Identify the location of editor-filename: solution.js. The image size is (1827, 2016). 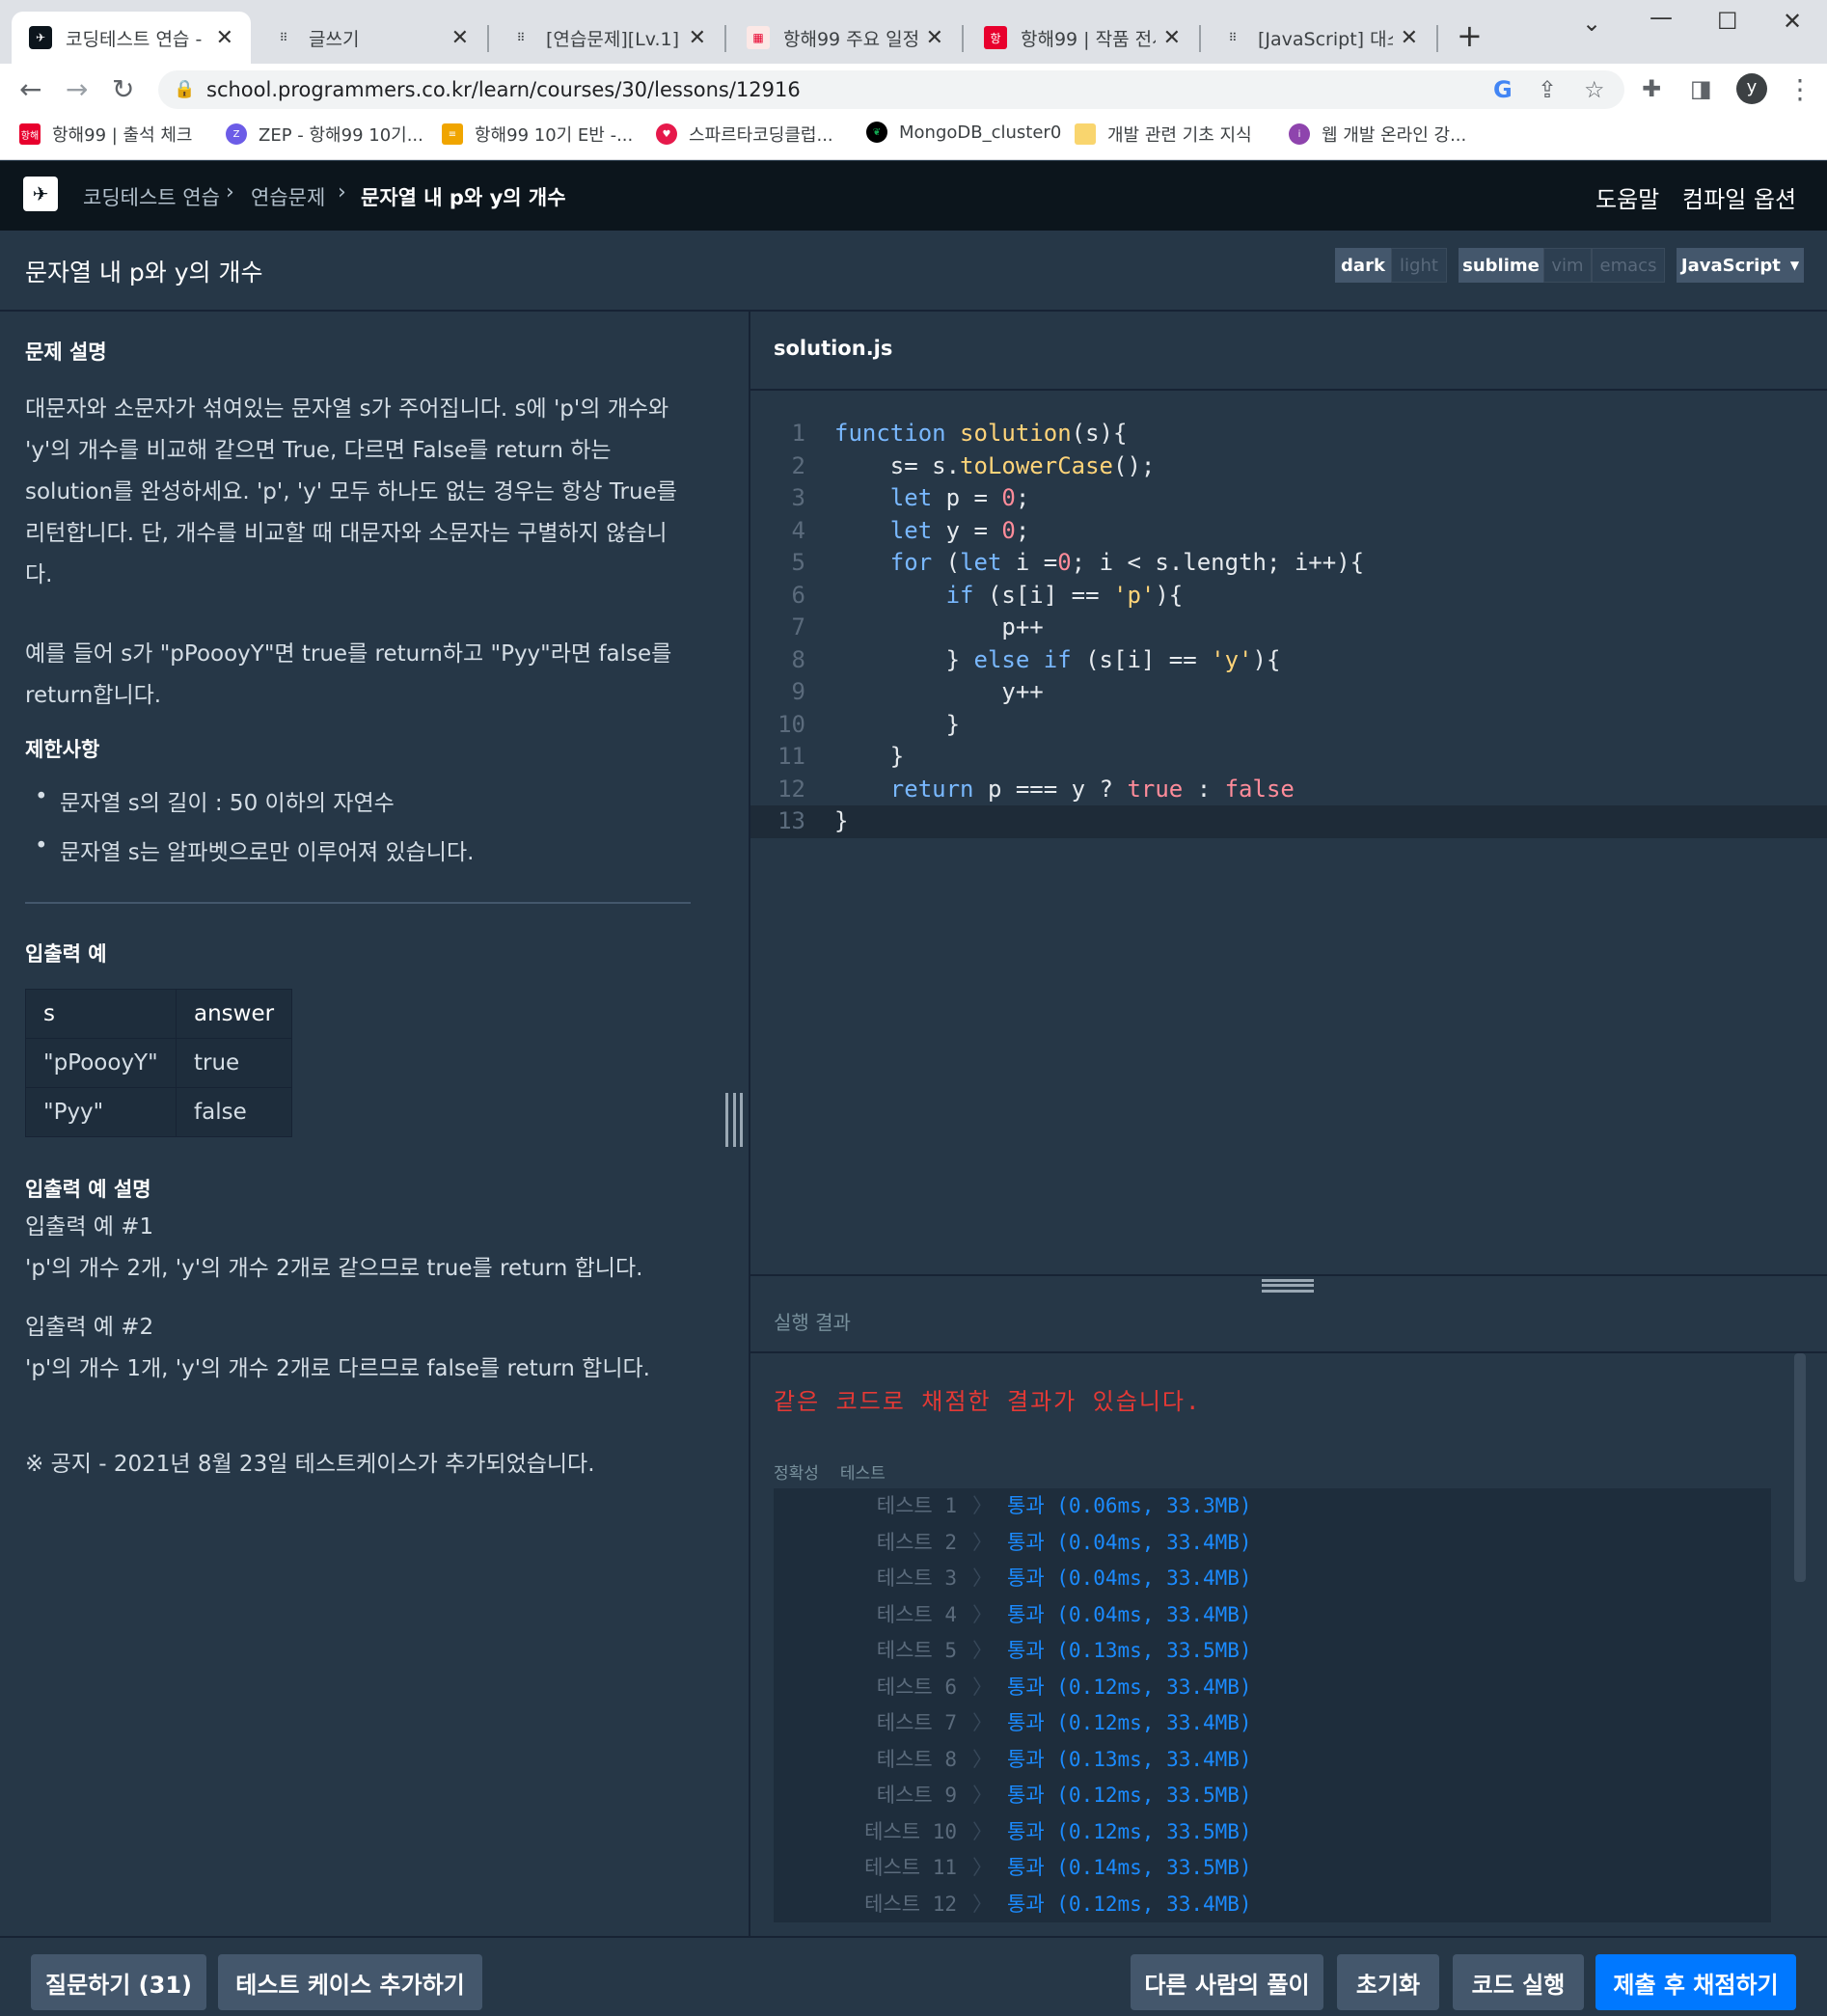
(833, 348).